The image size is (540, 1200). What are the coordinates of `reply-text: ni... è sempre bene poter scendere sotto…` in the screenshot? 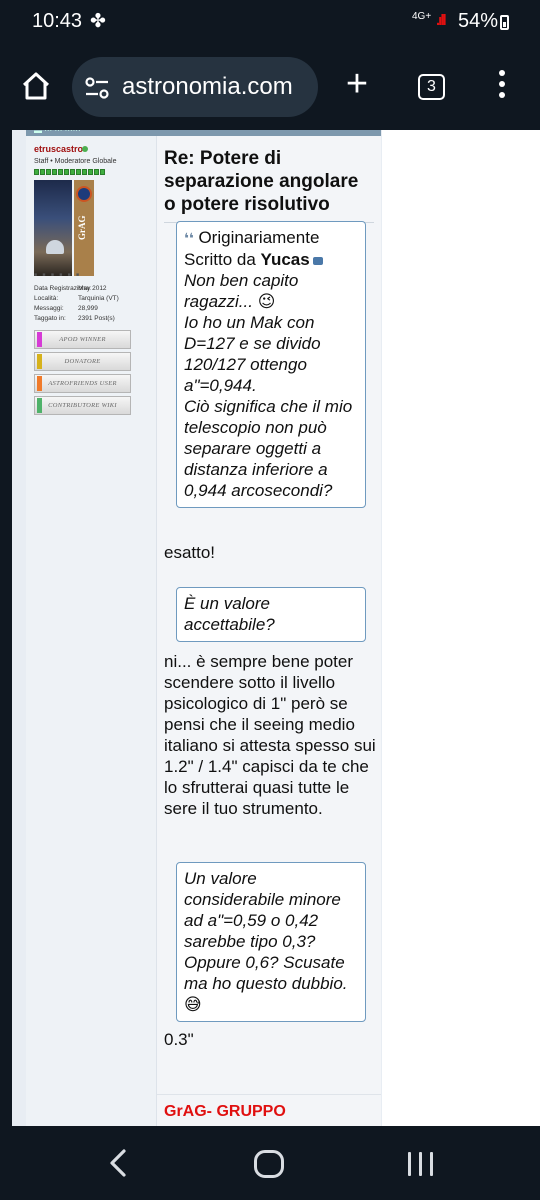 It's located at (270, 735).